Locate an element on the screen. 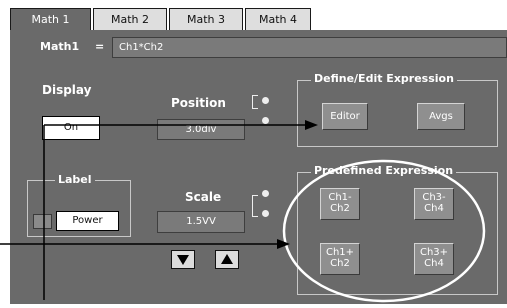  math-name-label: Math1 is located at coordinates (60, 46).